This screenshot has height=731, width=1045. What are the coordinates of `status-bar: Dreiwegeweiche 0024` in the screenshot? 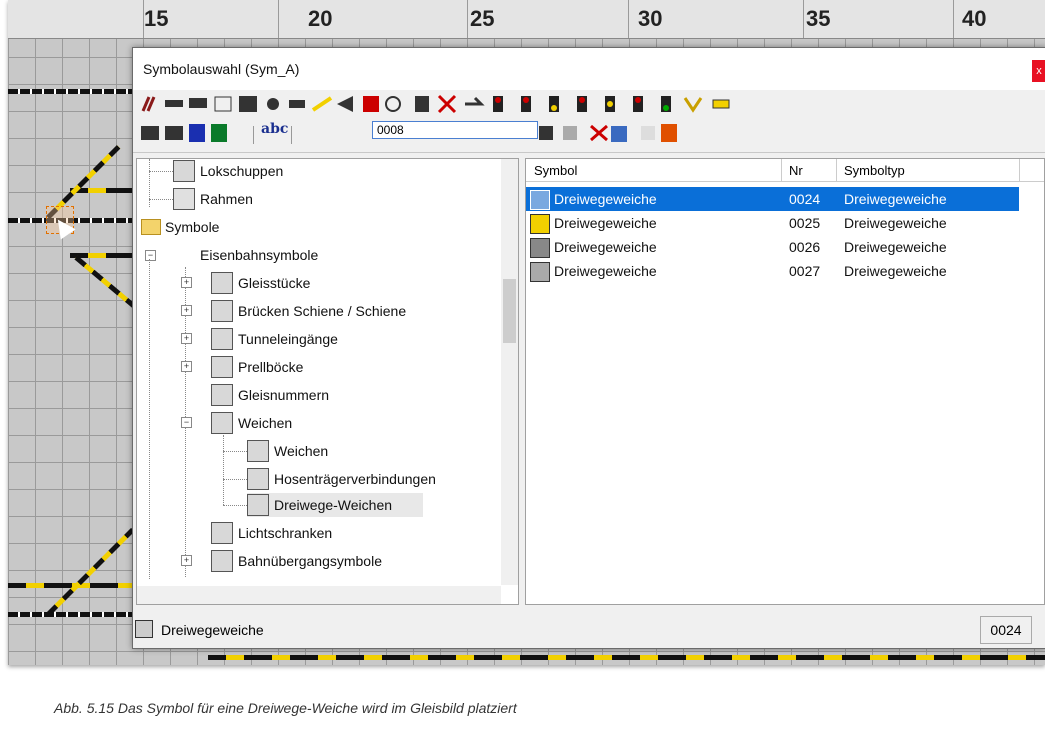 It's located at (589, 629).